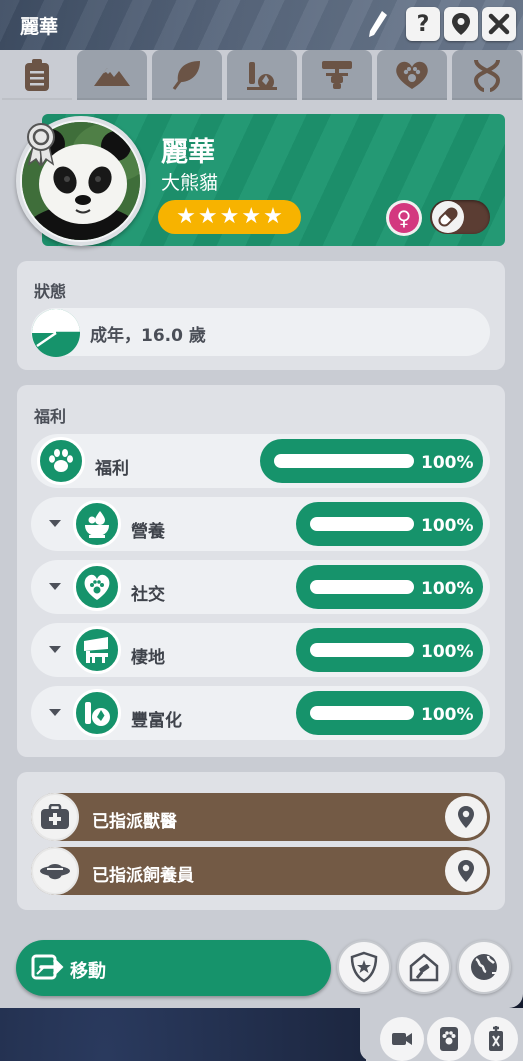 This screenshot has width=523, height=1061. I want to click on keeper-locate-button, so click(466, 871).